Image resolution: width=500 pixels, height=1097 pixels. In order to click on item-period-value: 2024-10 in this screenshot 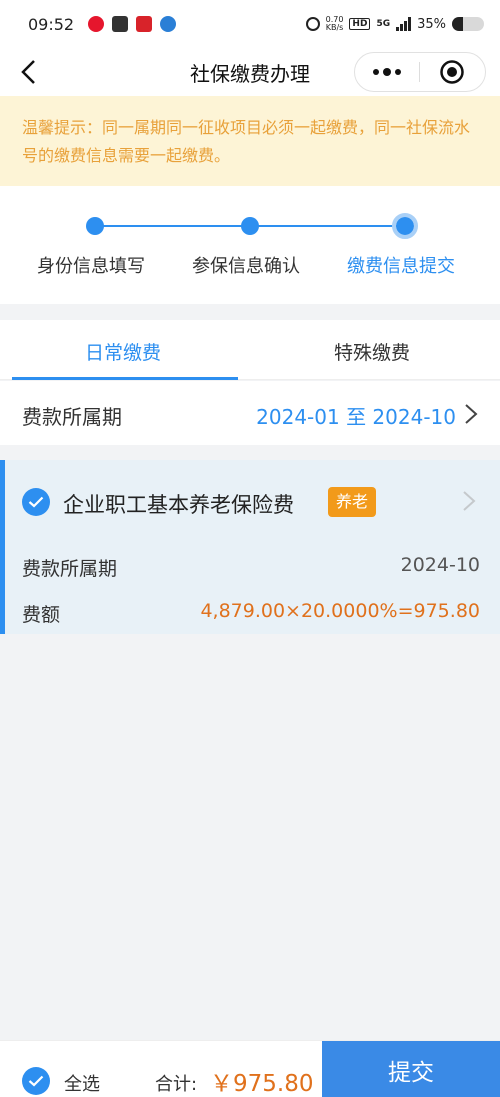, I will do `click(440, 565)`.